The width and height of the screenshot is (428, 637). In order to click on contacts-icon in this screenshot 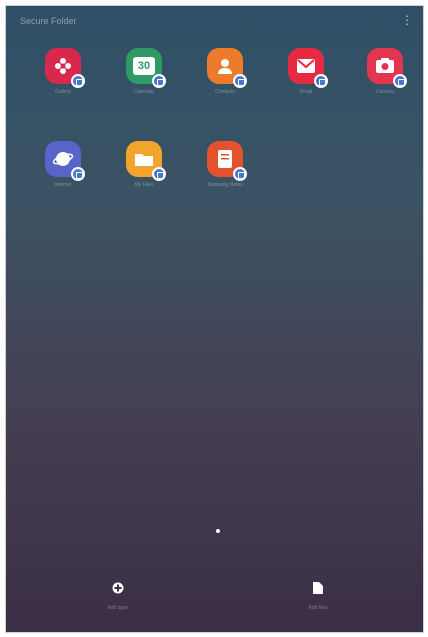, I will do `click(227, 68)`.